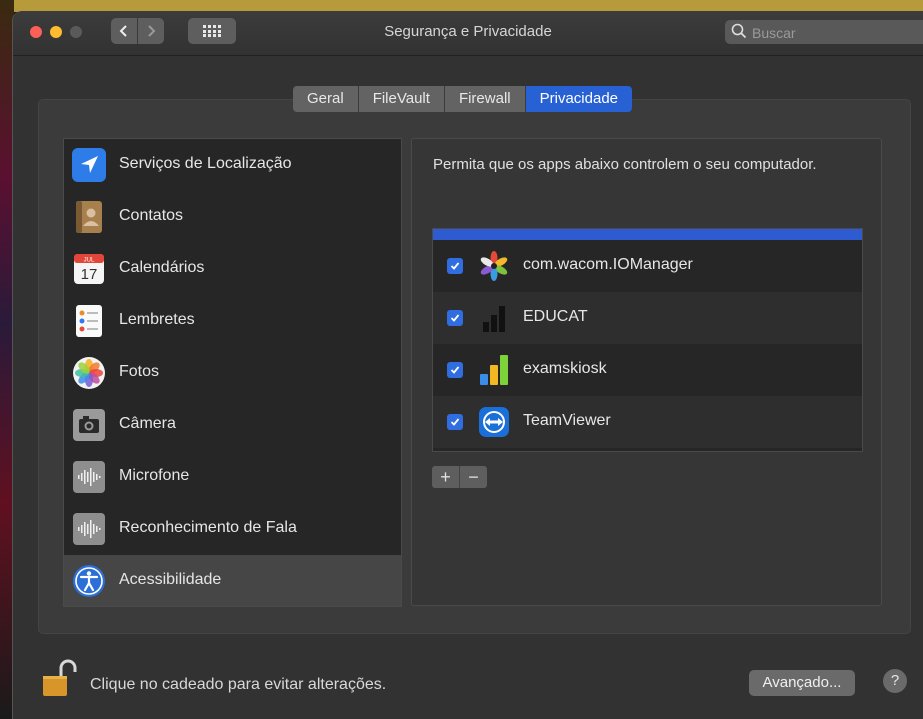 The width and height of the screenshot is (923, 719). What do you see at coordinates (739, 31) in the screenshot?
I see `search-icon` at bounding box center [739, 31].